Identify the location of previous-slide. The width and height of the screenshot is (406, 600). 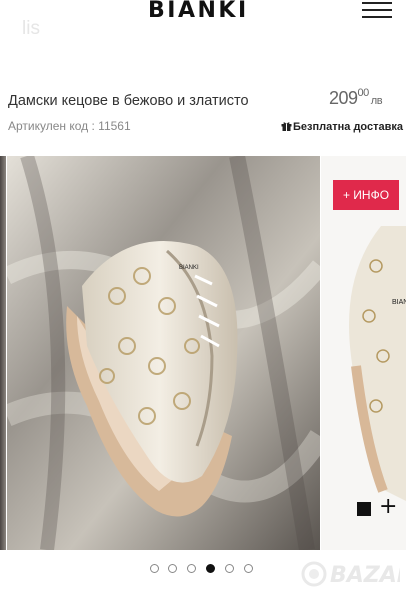
(3, 353).